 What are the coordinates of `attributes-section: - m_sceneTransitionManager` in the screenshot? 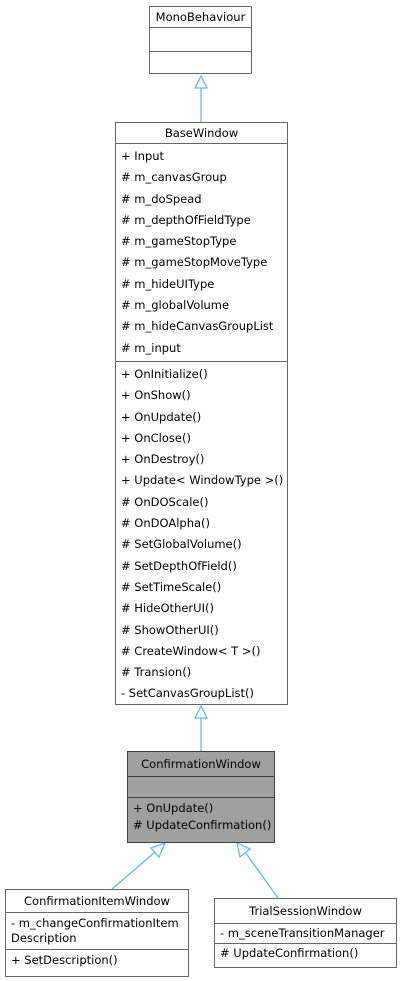 It's located at (305, 934).